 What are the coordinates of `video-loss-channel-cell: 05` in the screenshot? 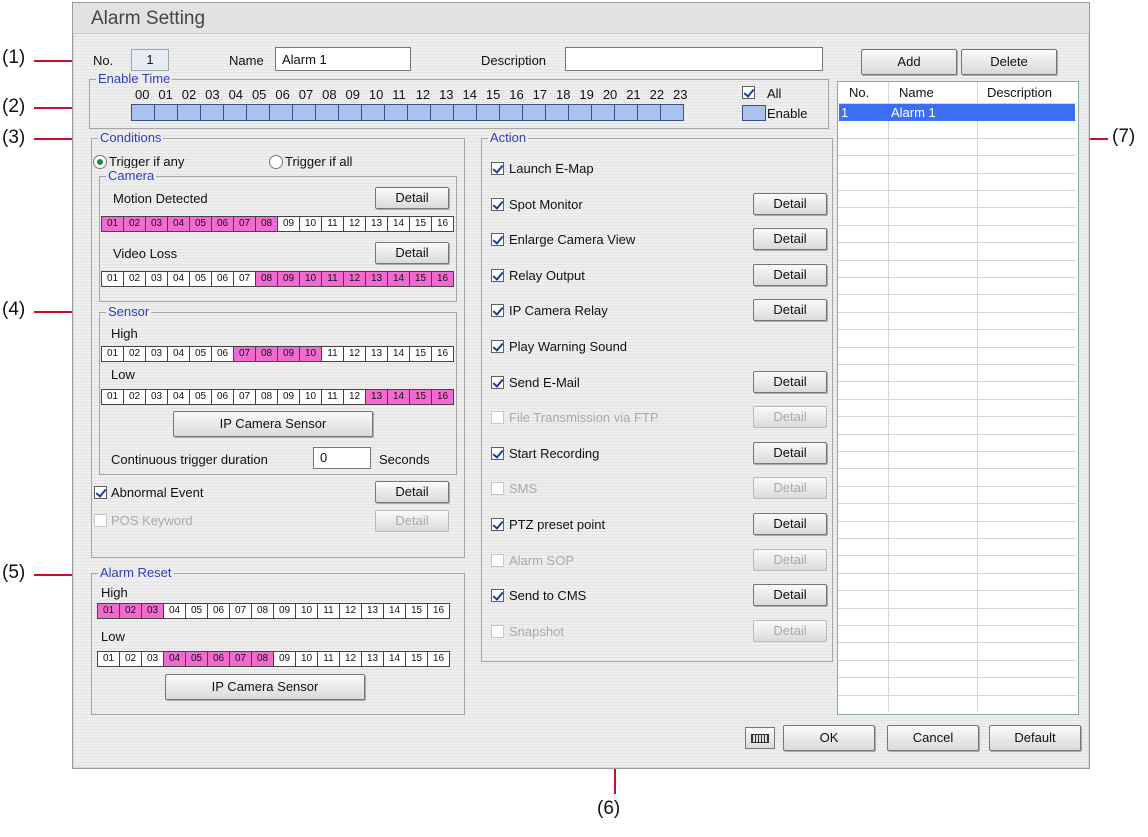 It's located at (200, 279).